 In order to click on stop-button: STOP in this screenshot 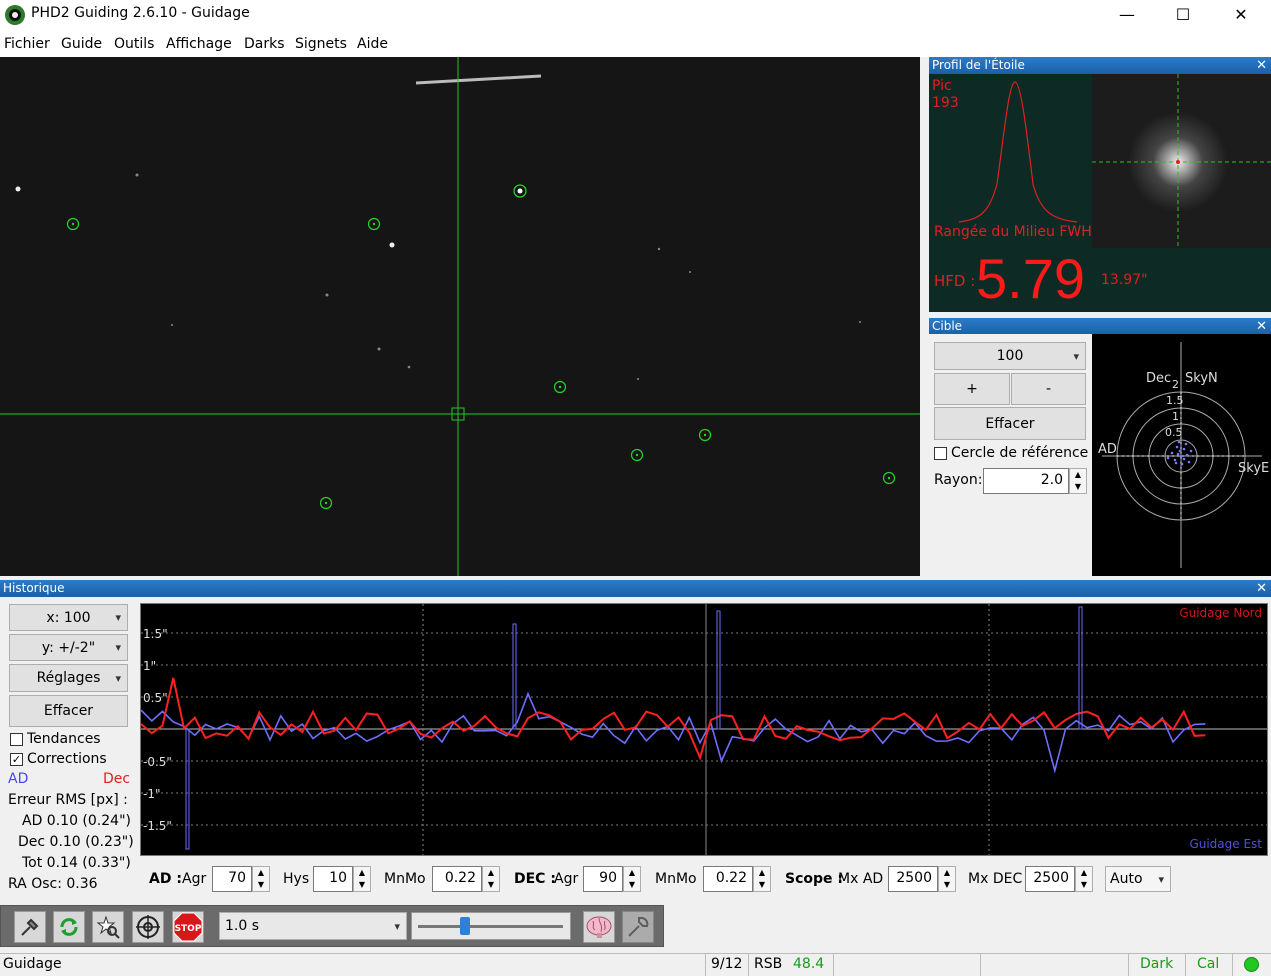, I will do `click(188, 927)`.